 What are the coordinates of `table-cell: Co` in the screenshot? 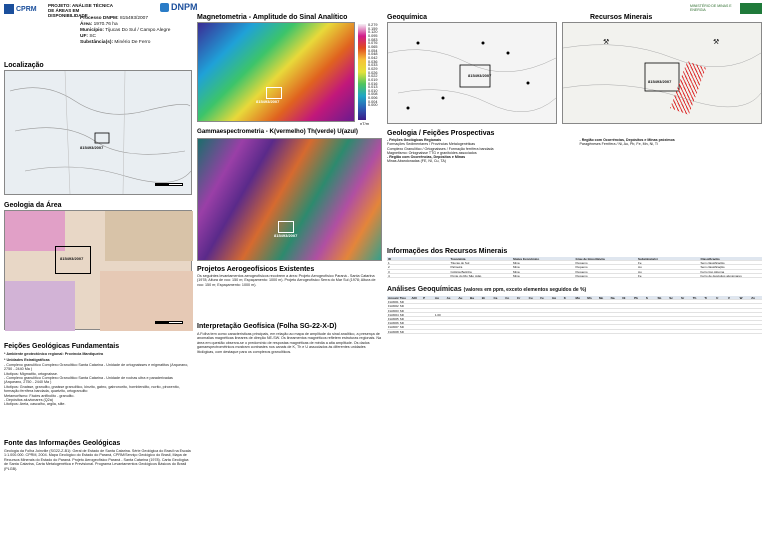 It's located at (507, 298).